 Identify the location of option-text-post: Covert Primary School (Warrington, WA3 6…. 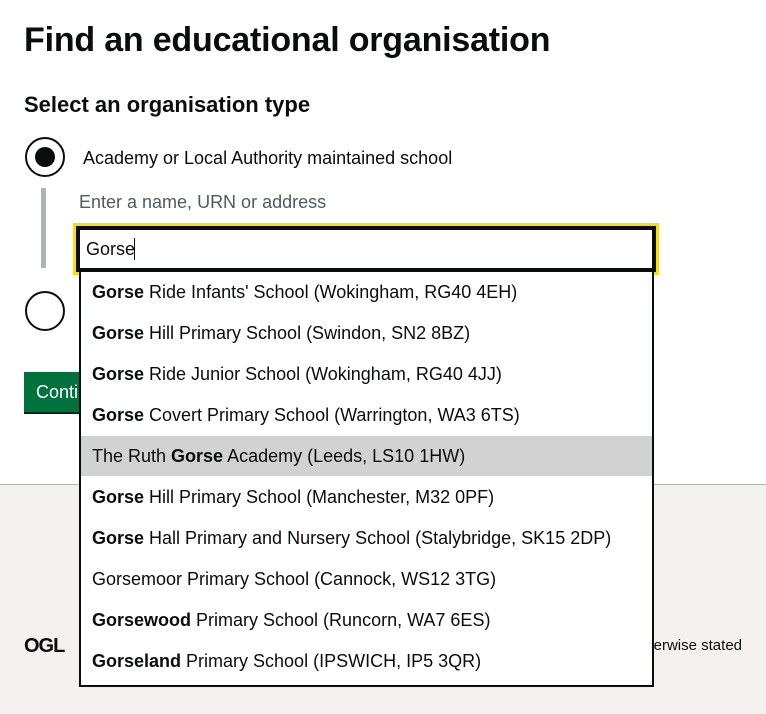
(332, 415).